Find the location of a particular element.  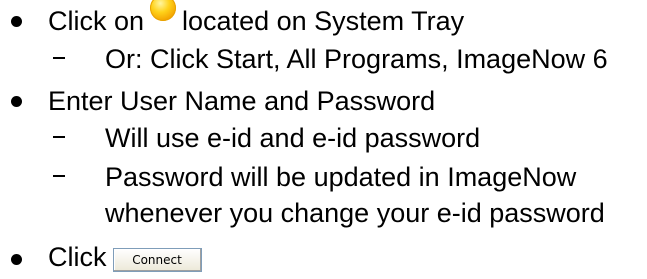

instruction-eid-credentials: Will use e-id and e-id password is located at coordinates (293, 138).